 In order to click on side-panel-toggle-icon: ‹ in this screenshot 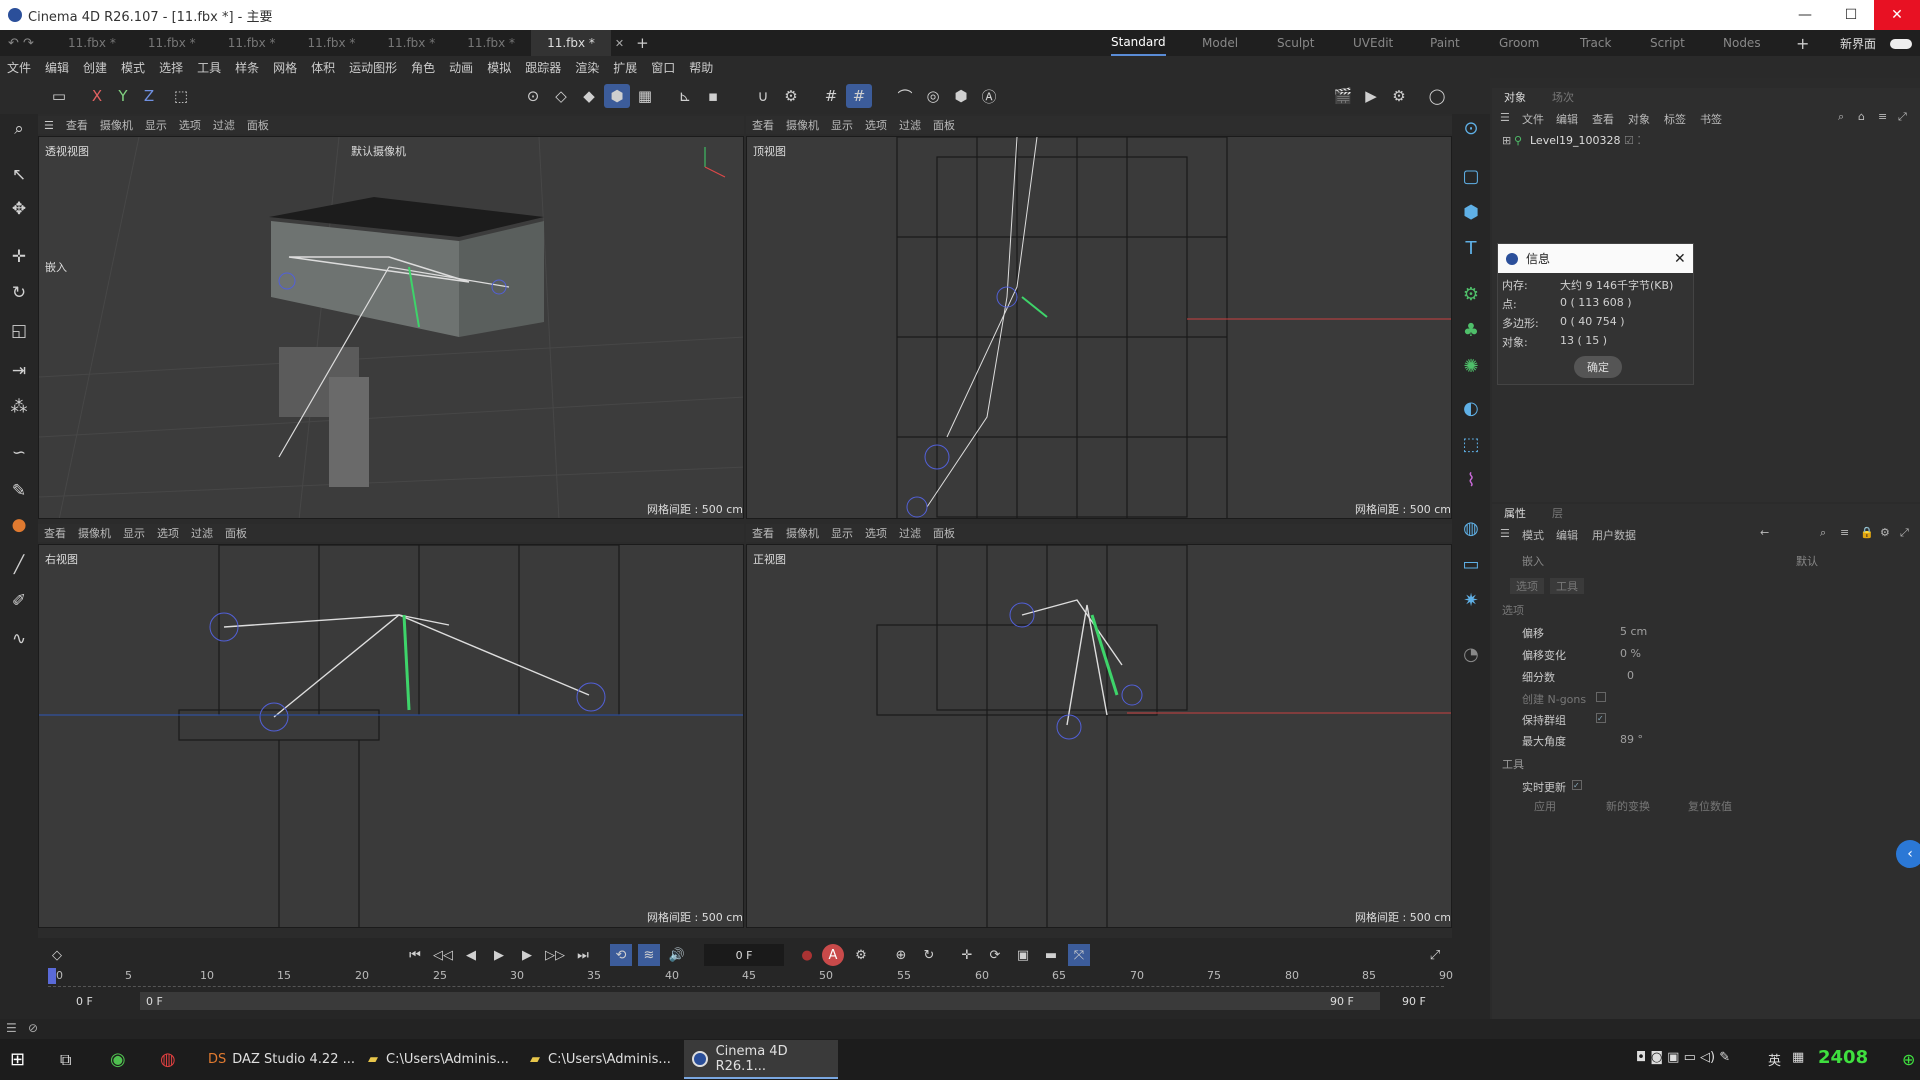, I will do `click(1908, 854)`.